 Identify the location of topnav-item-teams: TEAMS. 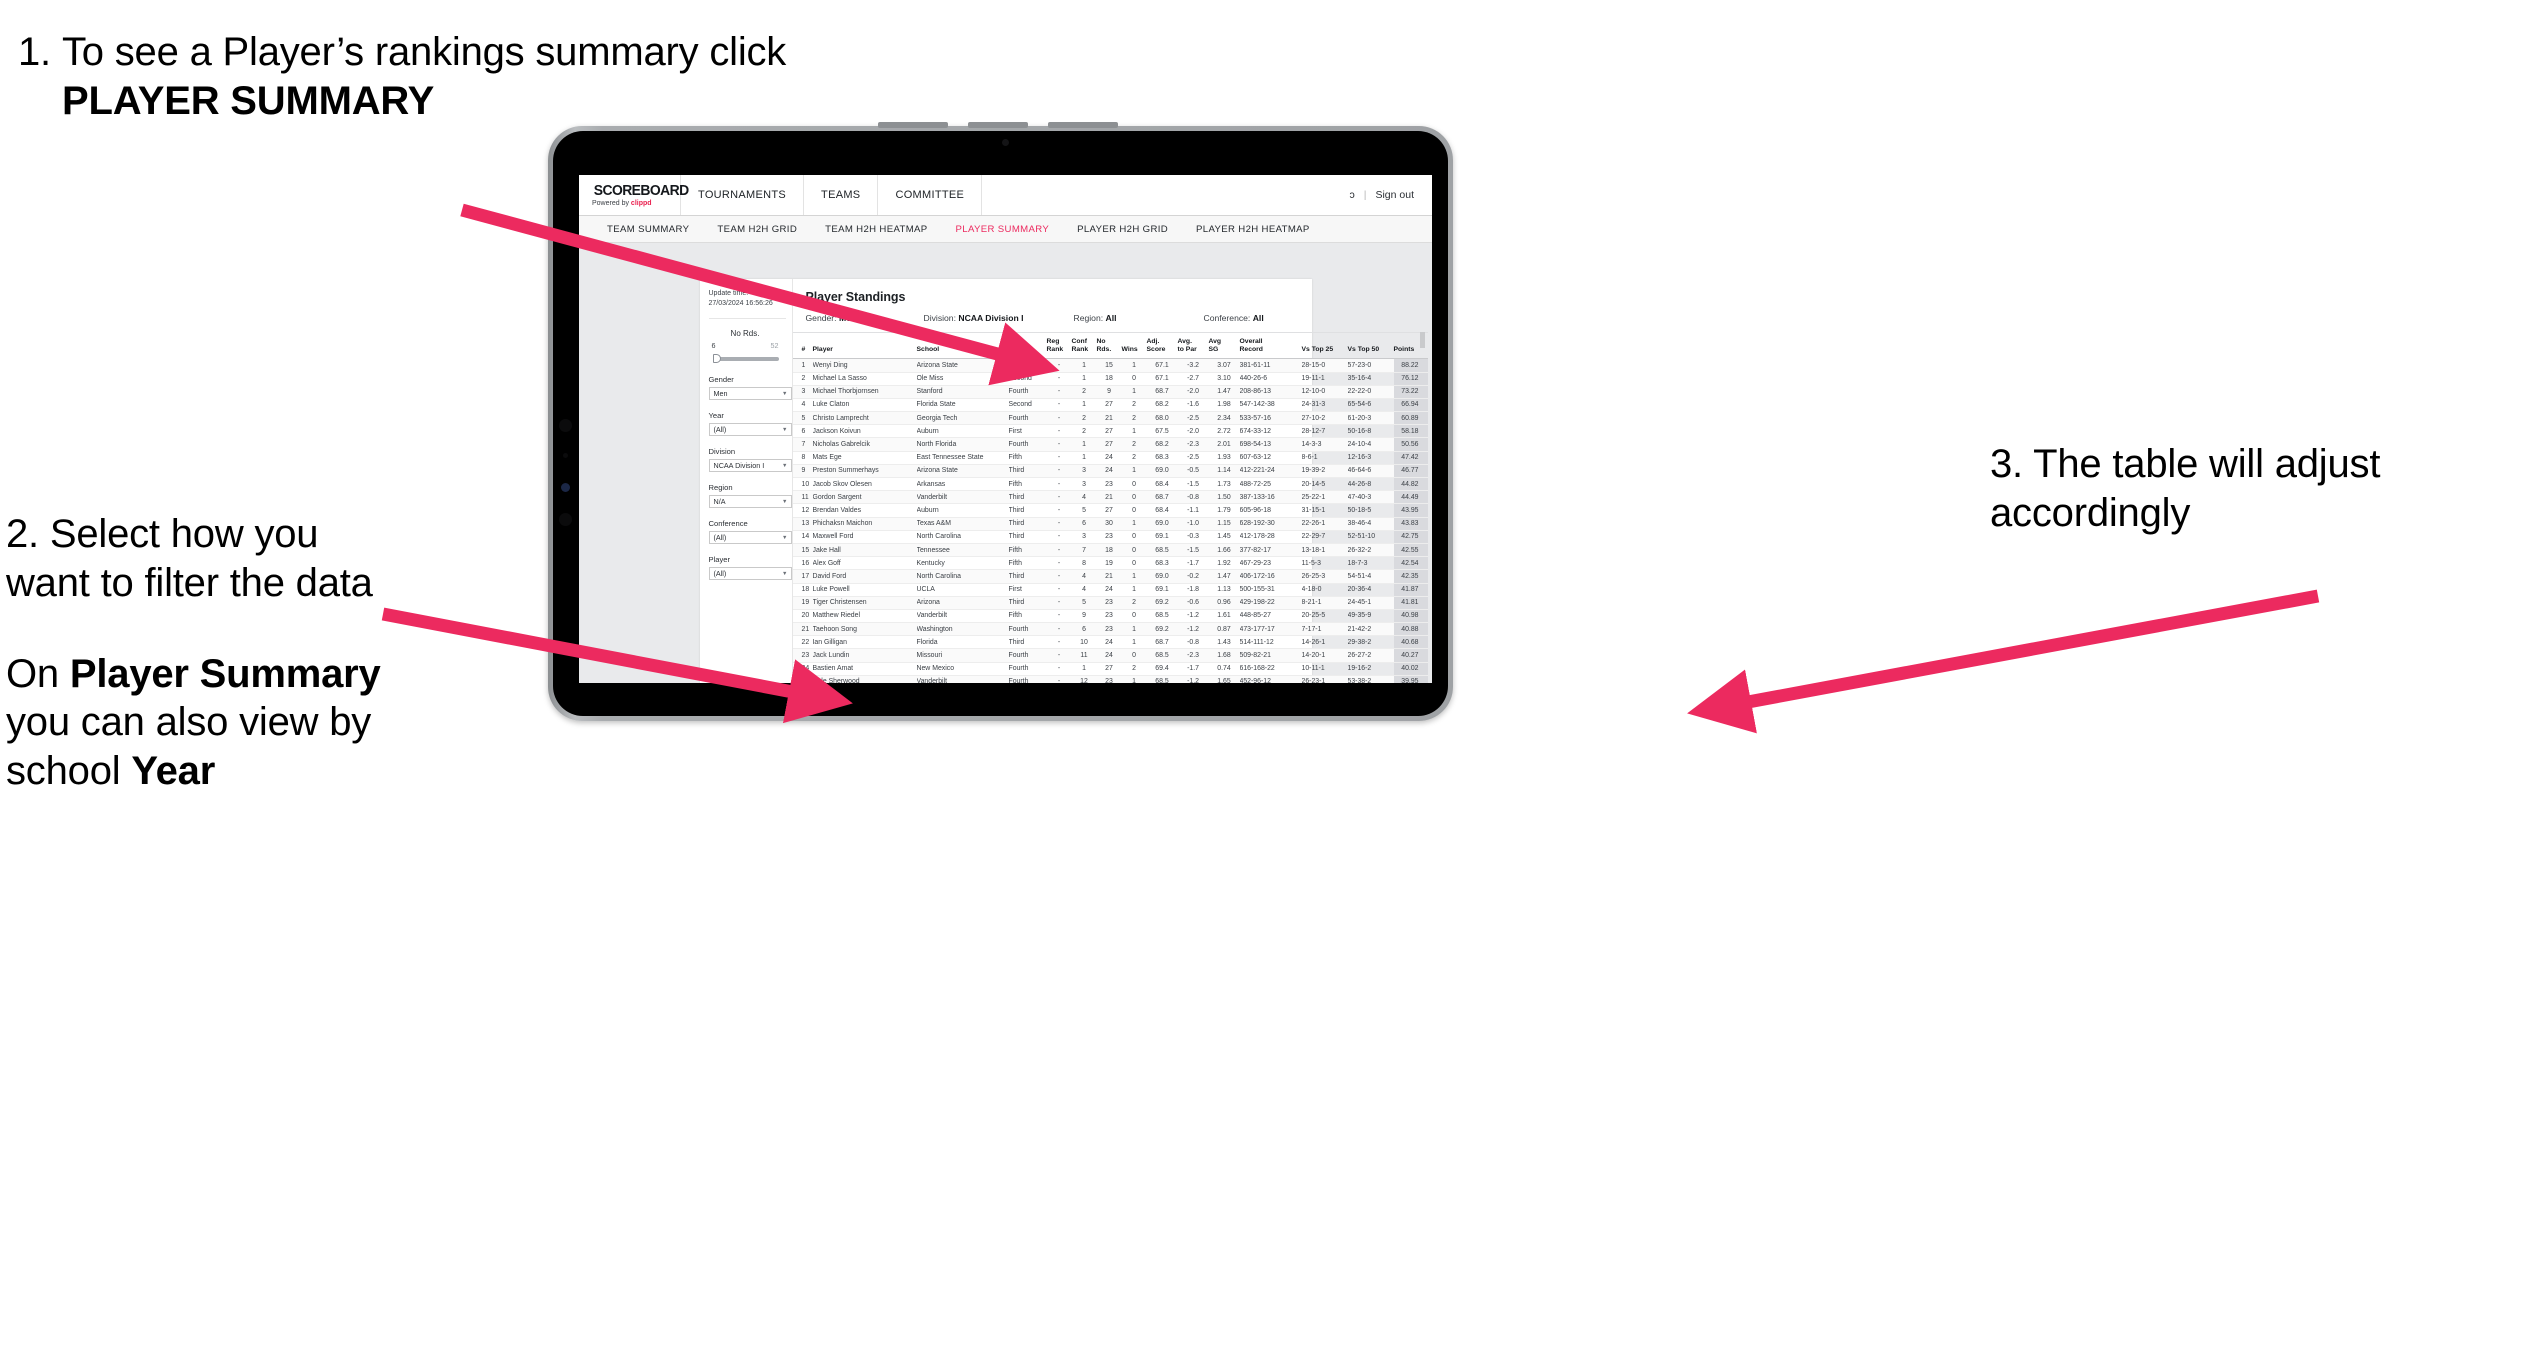
(841, 195).